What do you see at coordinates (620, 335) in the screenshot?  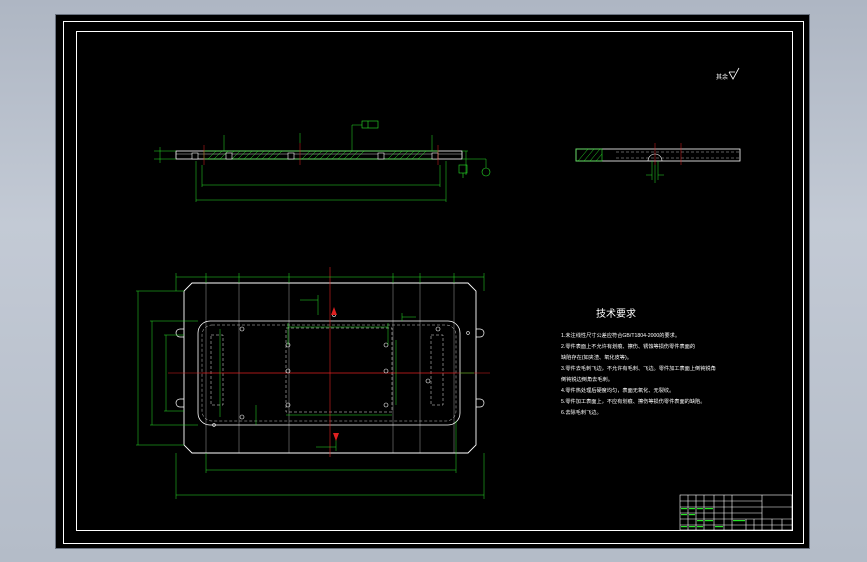 I see `tech-item: 1.未注线性尺寸公差应符合GB/T1804-2000的要求。` at bounding box center [620, 335].